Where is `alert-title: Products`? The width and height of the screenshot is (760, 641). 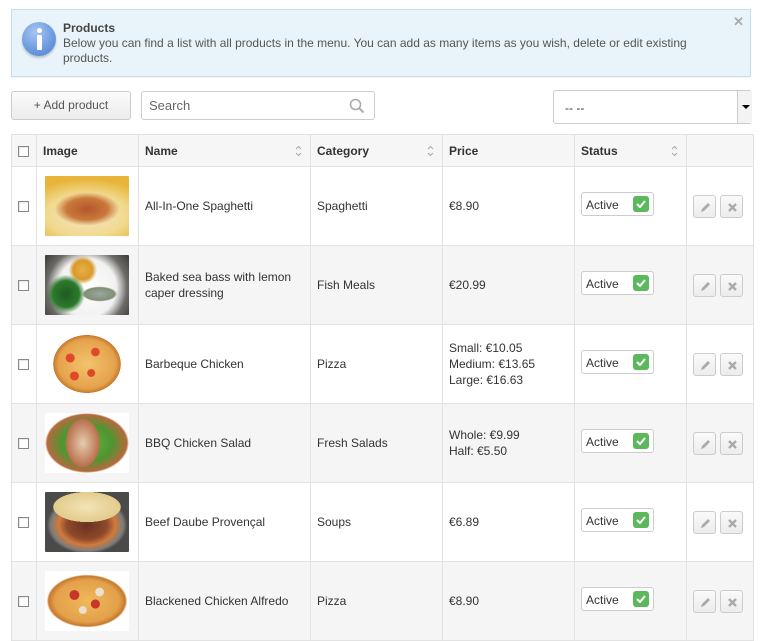
alert-title: Products is located at coordinates (89, 28).